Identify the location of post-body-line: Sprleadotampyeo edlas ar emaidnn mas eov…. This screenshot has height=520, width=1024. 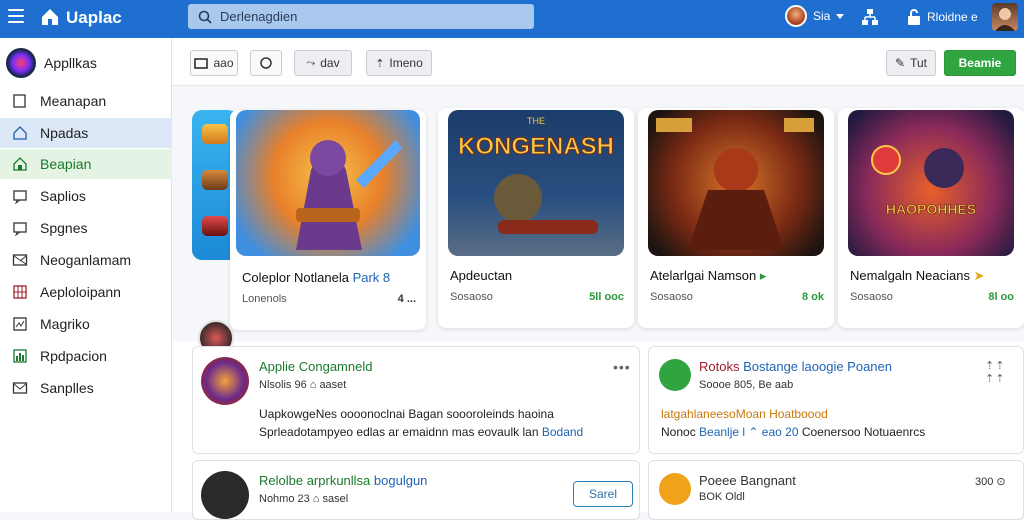
(421, 432).